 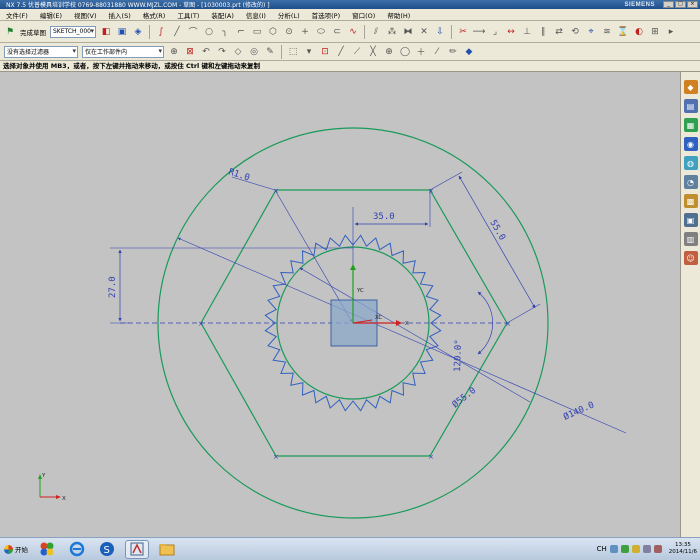 I want to click on existing-point-icon: ＋, so click(x=421, y=52).